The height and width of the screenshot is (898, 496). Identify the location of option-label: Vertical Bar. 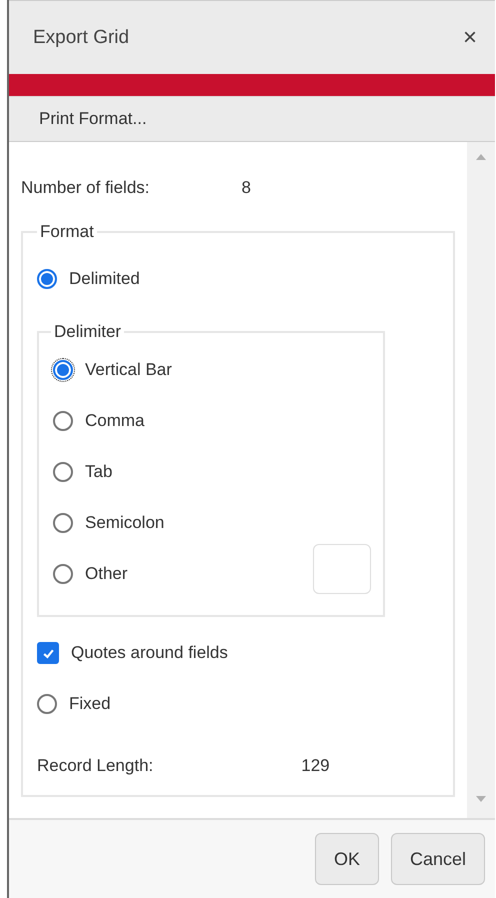
(128, 370).